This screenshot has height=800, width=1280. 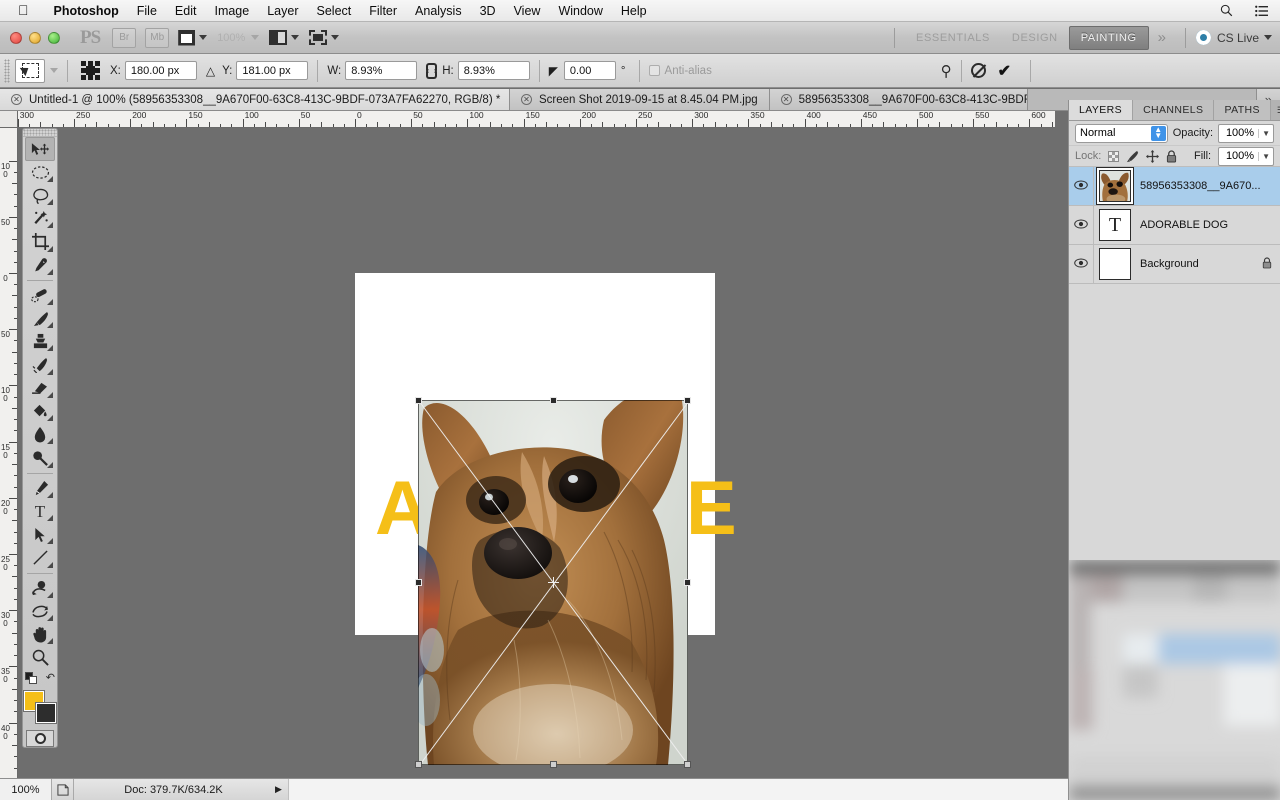 I want to click on swap-colors-icon: ↶, so click(x=50, y=677).